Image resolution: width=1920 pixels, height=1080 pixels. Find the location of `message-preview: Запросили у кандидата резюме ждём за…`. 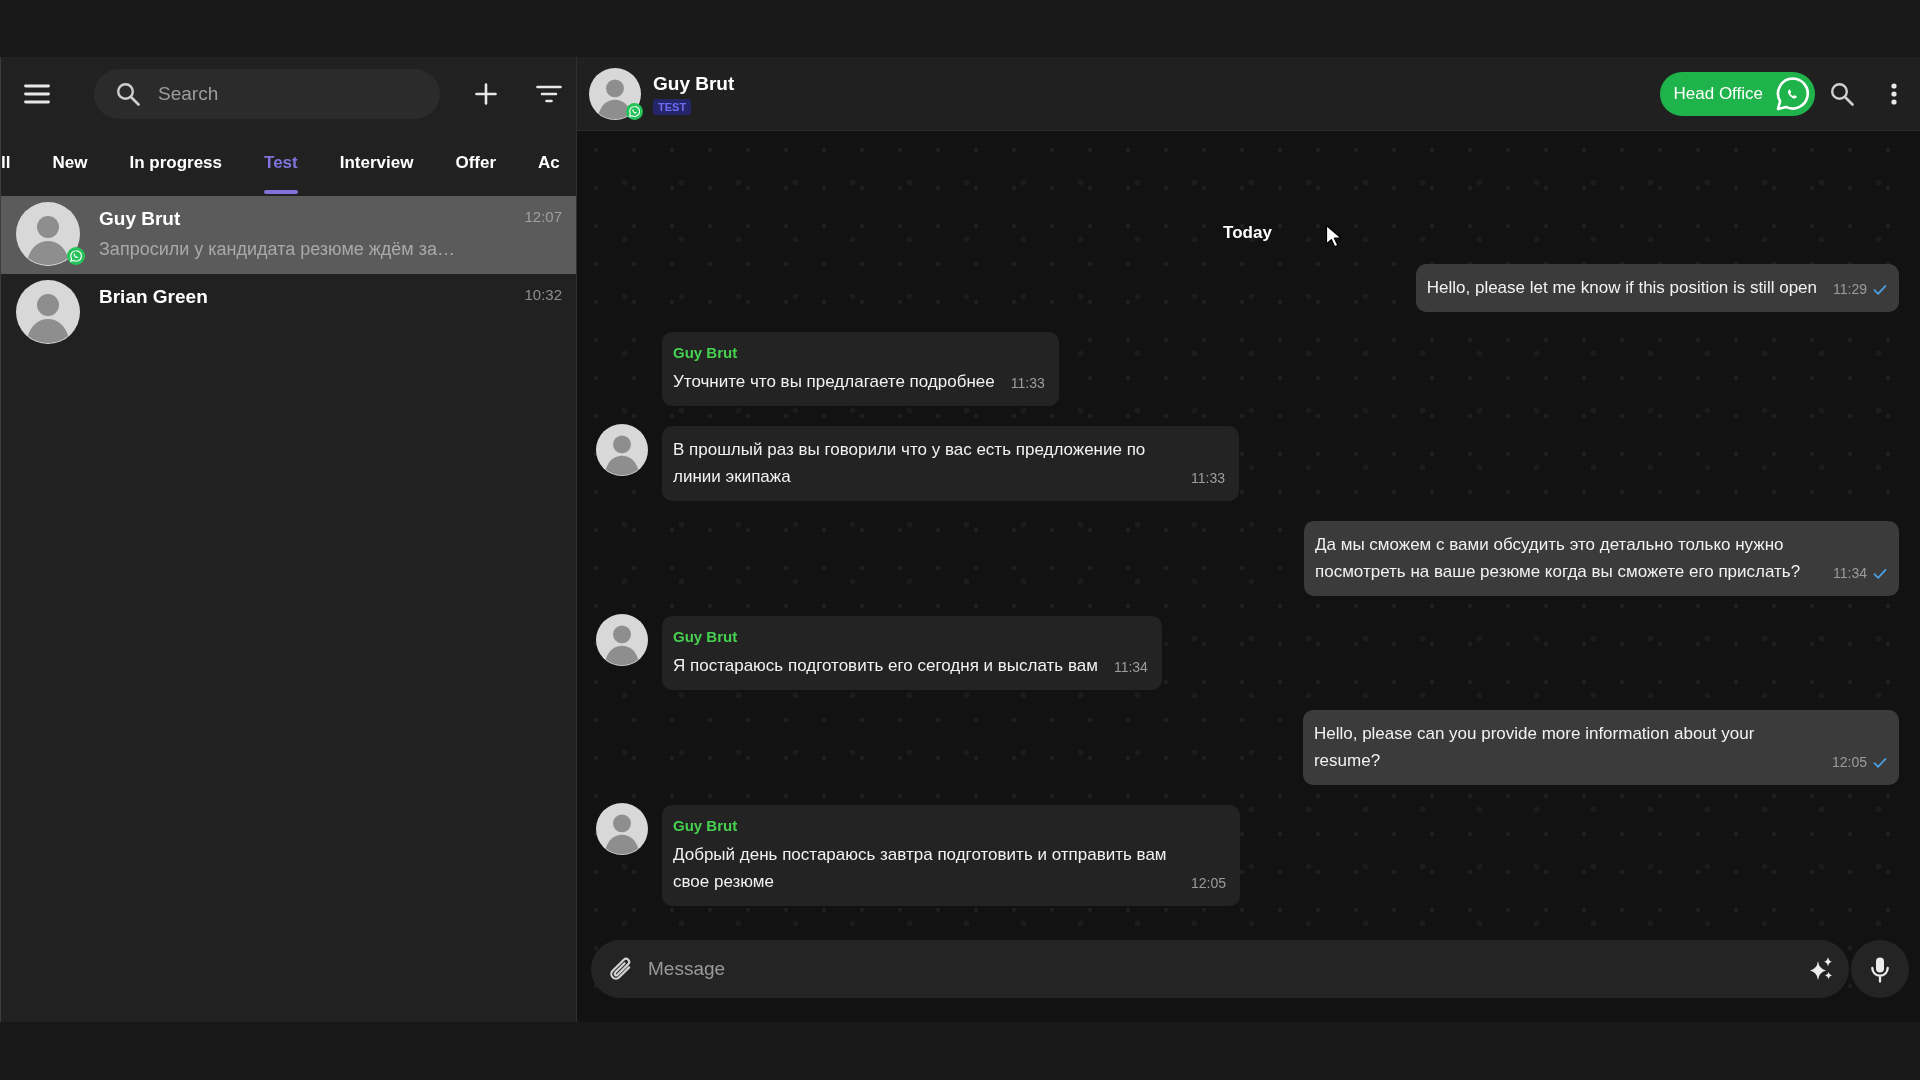

message-preview: Запросили у кандидата резюме ждём за… is located at coordinates (277, 249).